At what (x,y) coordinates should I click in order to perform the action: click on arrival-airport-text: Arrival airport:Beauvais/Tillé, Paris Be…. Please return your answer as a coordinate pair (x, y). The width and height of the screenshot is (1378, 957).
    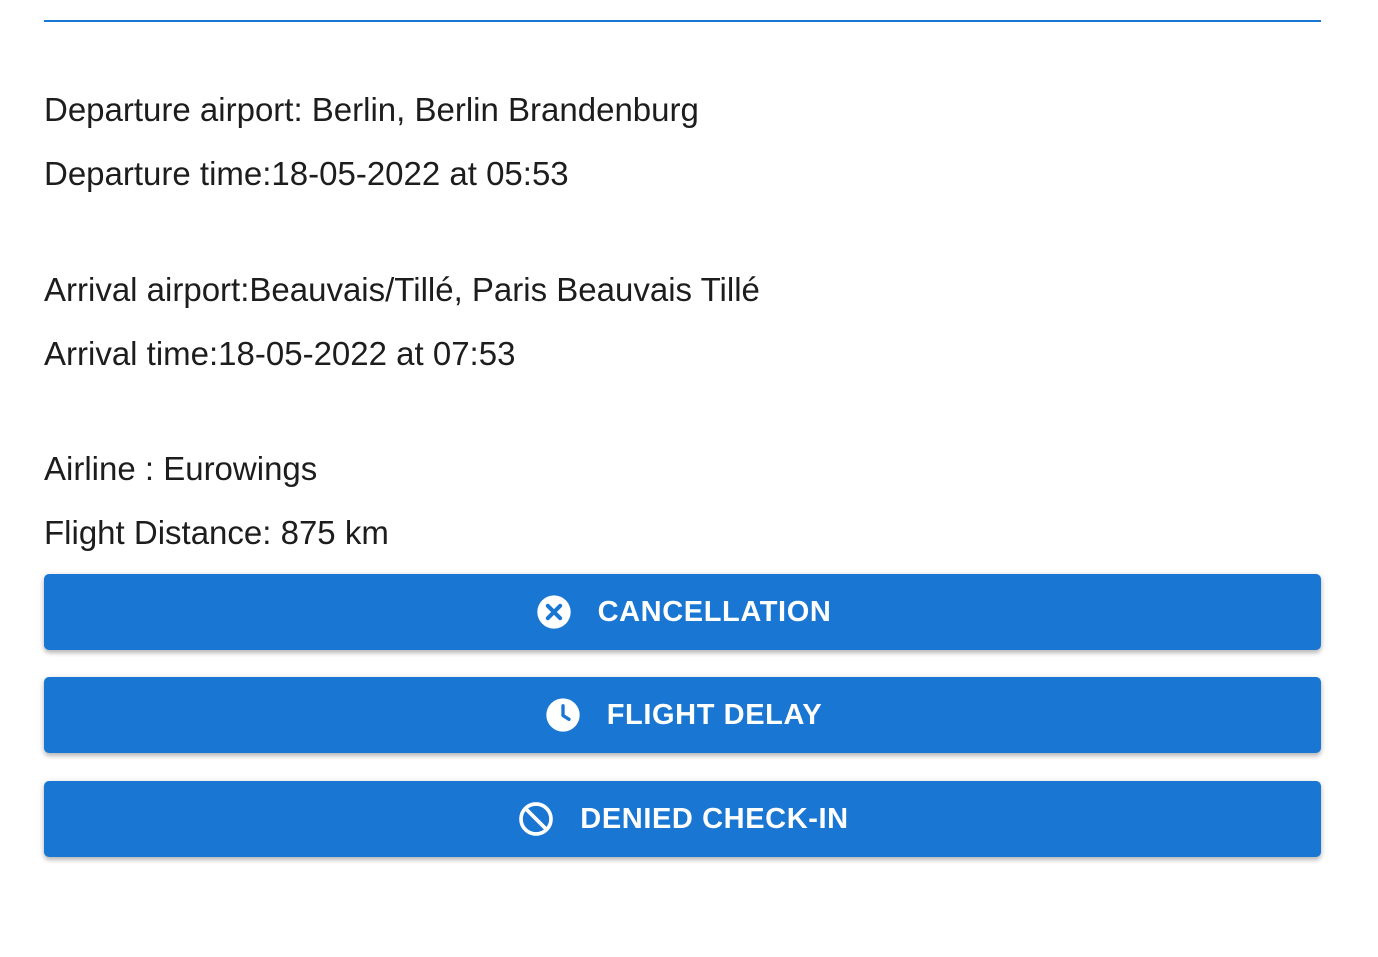
    Looking at the image, I should click on (402, 289).